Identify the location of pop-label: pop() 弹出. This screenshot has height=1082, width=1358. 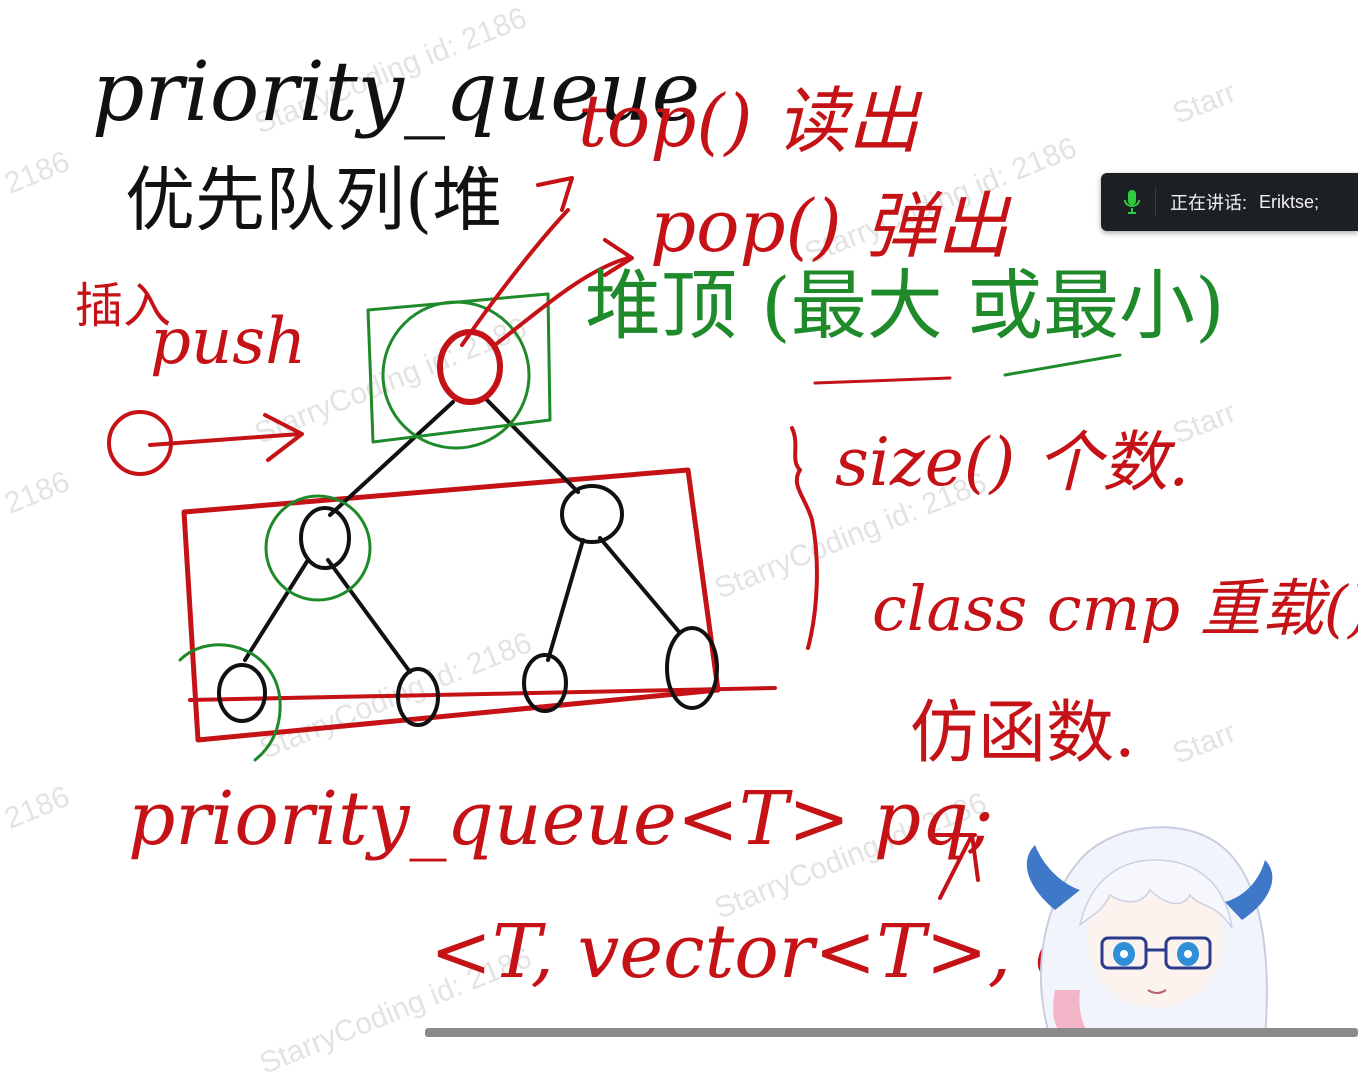
(829, 226).